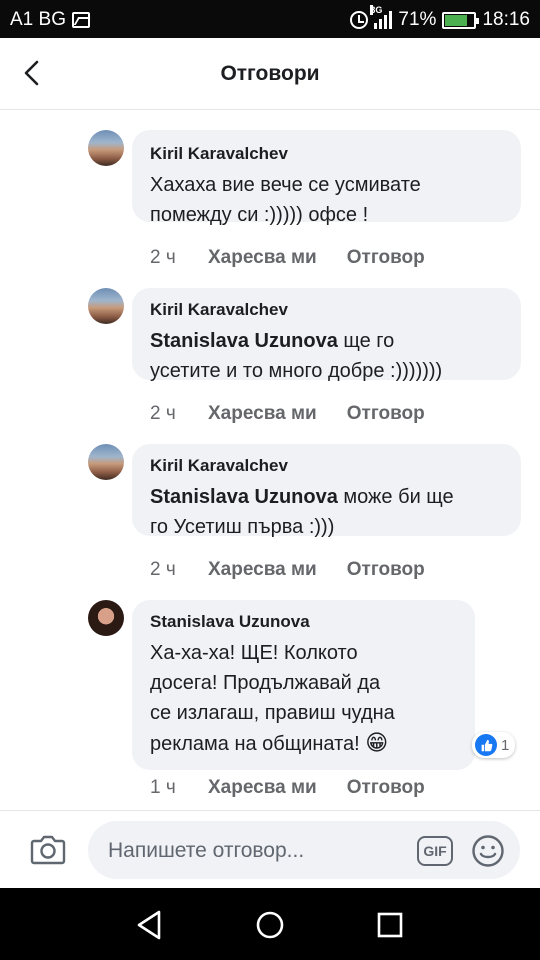 The image size is (540, 960). Describe the element at coordinates (150, 925) in the screenshot. I see `back-triangle-icon` at that location.